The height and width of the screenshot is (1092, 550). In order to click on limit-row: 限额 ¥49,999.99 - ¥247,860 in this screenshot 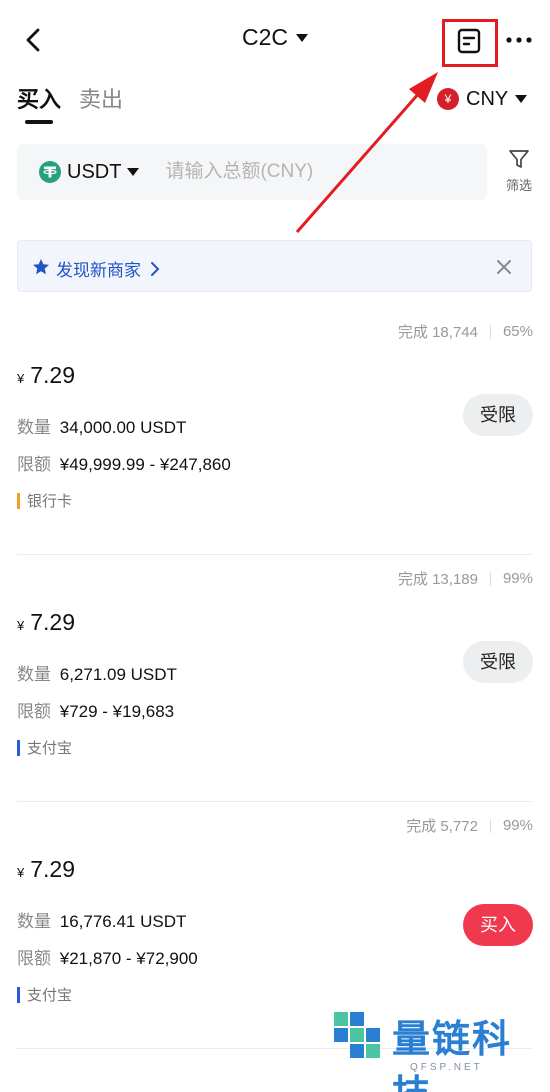, I will do `click(124, 462)`.